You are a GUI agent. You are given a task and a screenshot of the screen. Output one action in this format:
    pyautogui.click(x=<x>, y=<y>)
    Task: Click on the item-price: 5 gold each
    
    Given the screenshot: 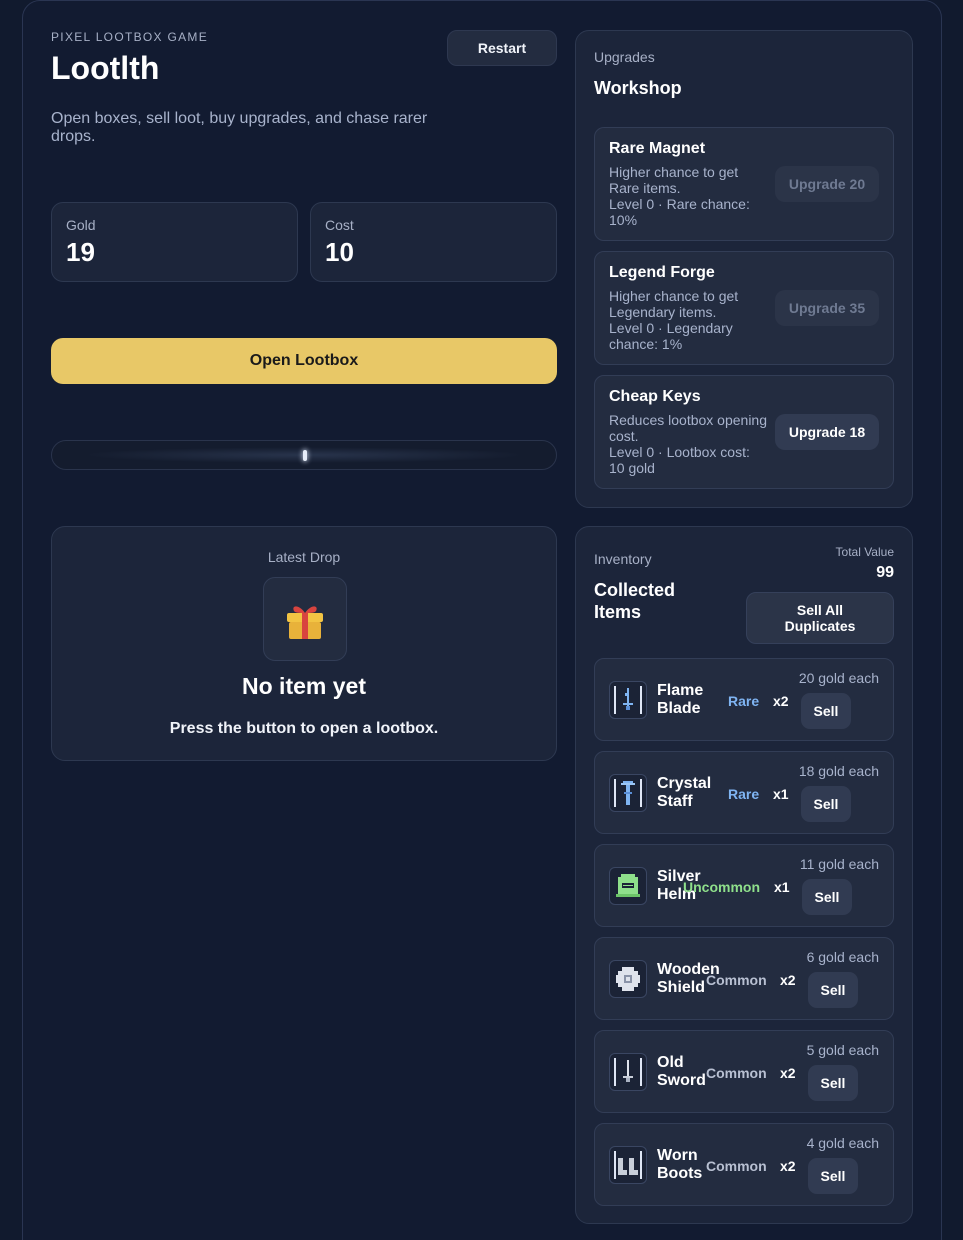 What is the action you would take?
    pyautogui.click(x=842, y=1050)
    